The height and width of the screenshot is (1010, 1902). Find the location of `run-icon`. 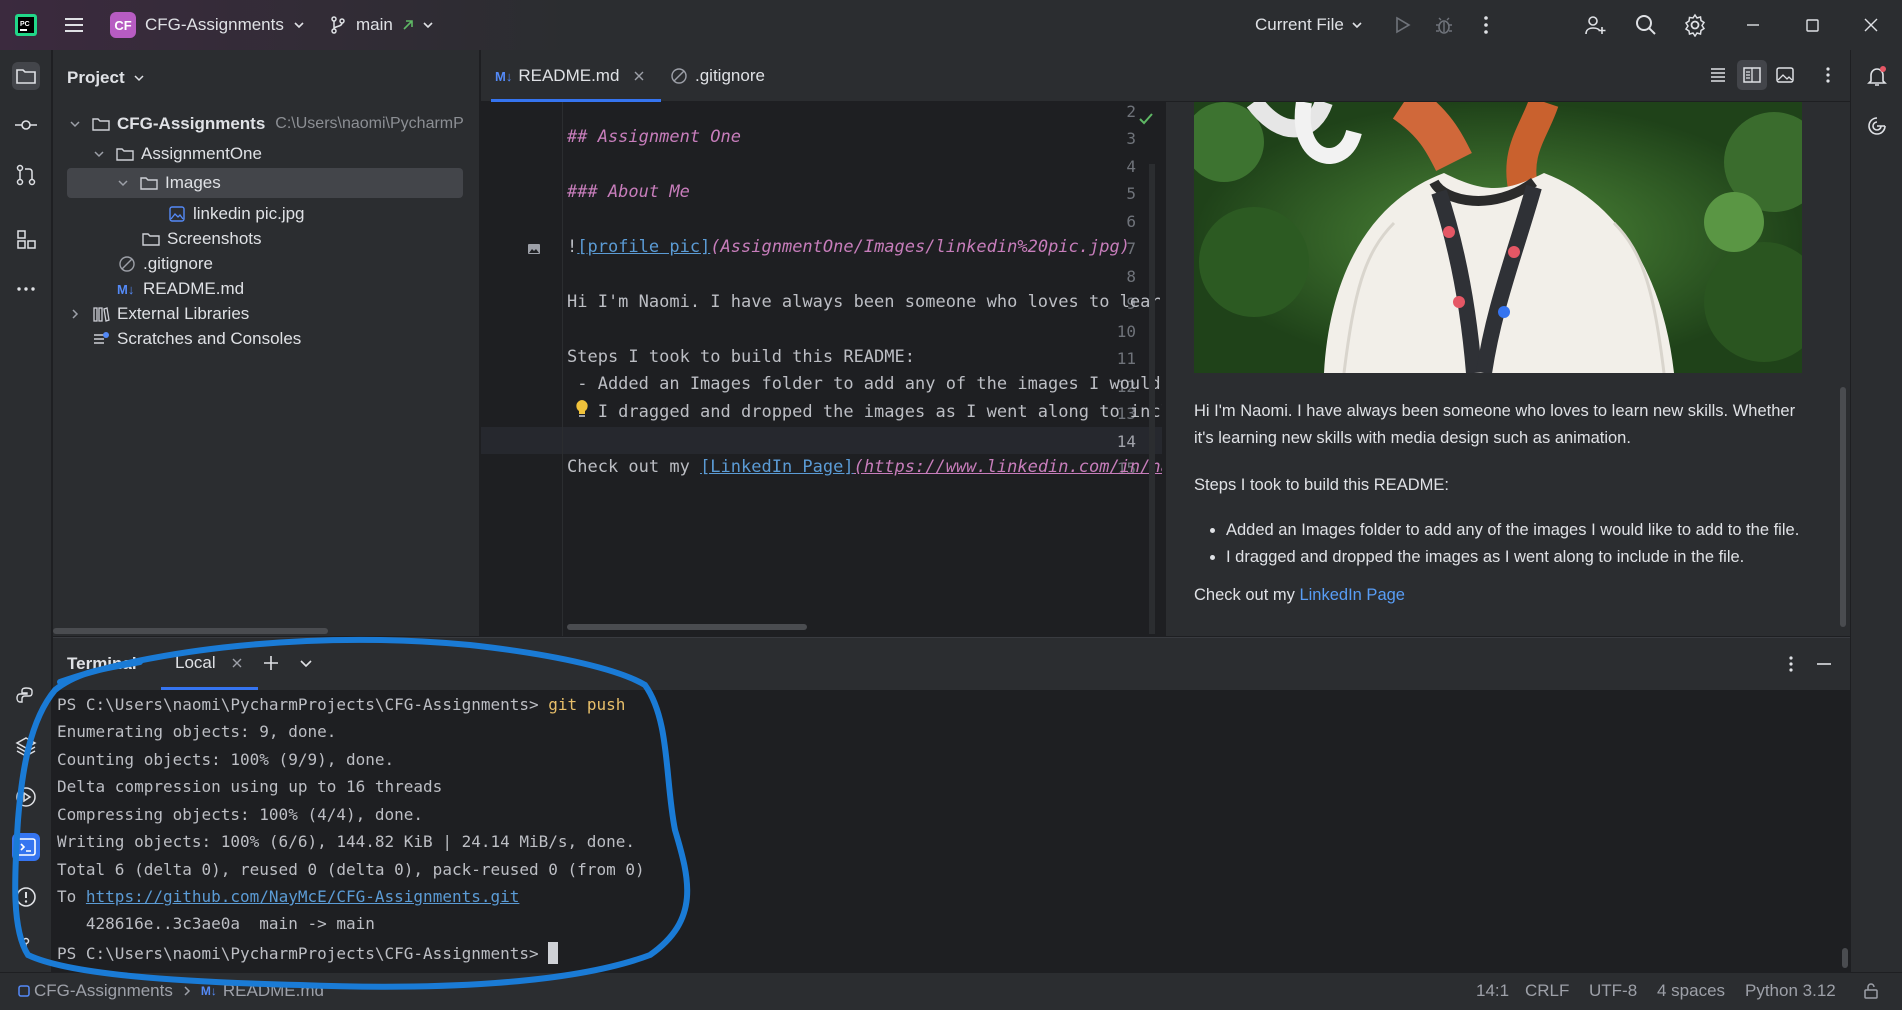

run-icon is located at coordinates (1402, 25).